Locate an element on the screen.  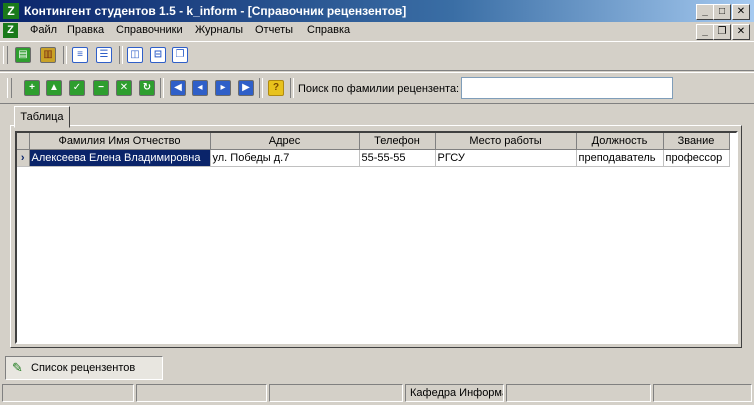
taskbar-window-button: ✎ Список рецензентов is located at coordinates (84, 368).